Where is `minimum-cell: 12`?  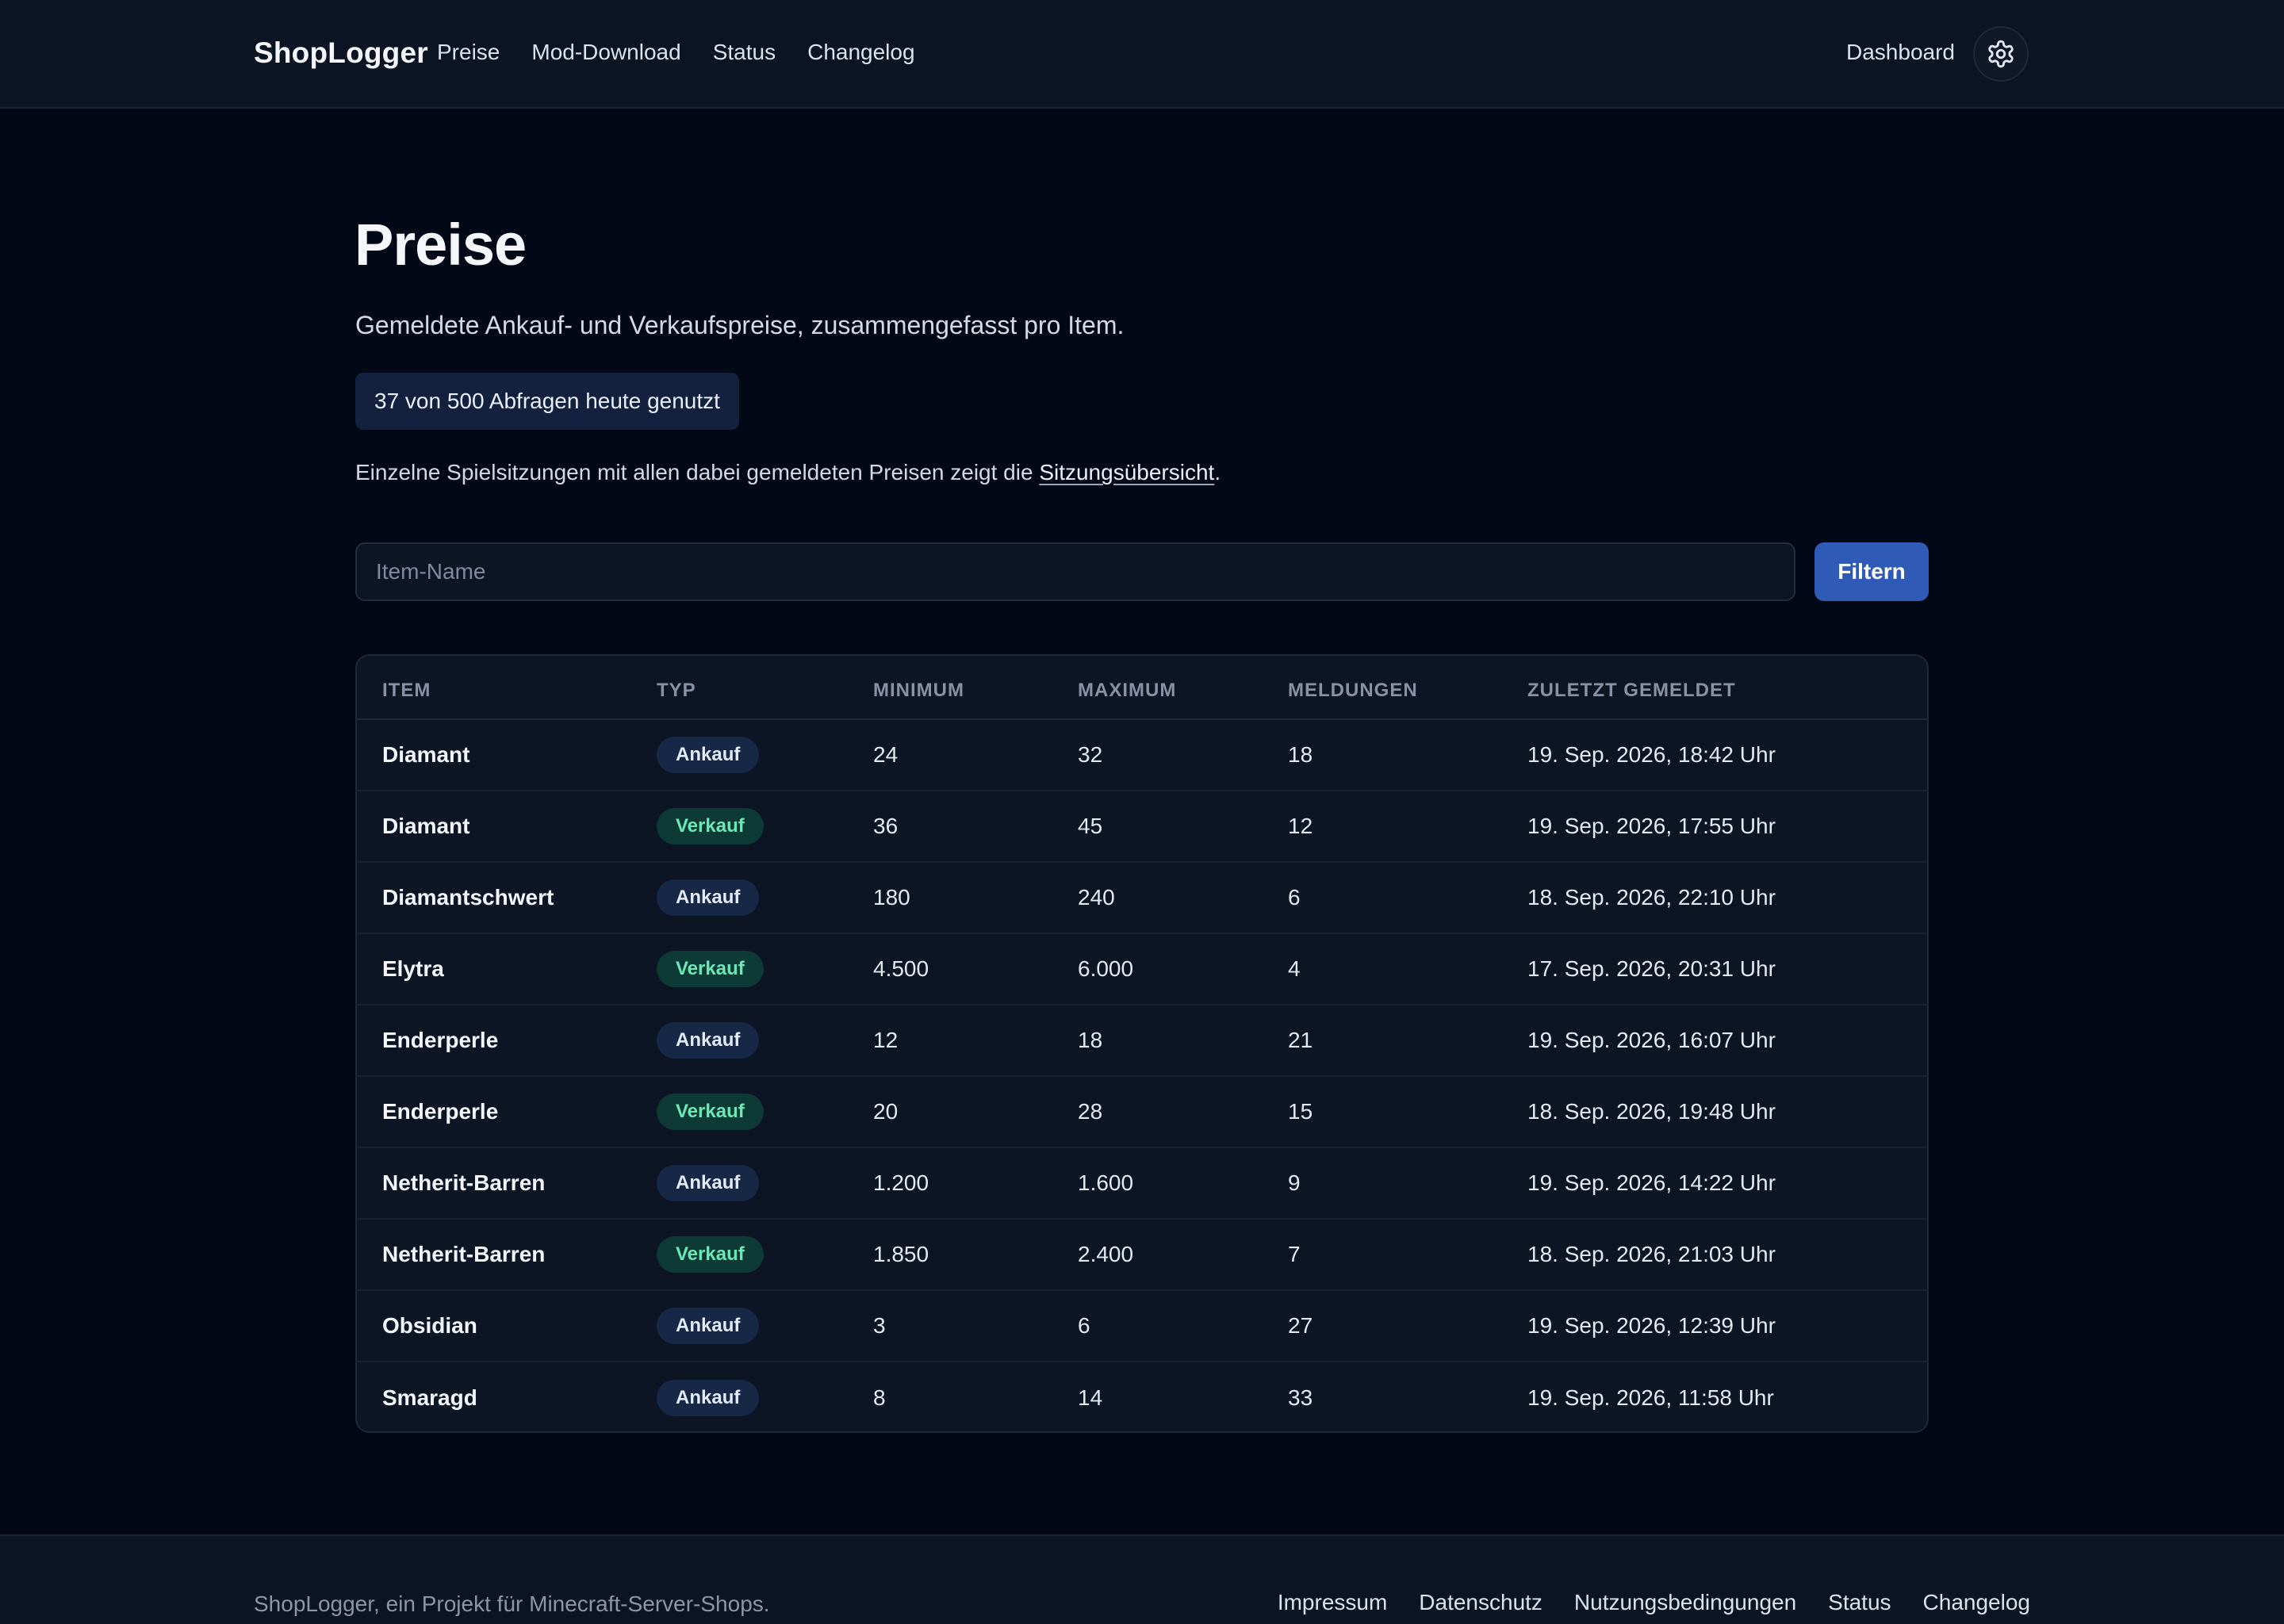
minimum-cell: 12 is located at coordinates (975, 1041).